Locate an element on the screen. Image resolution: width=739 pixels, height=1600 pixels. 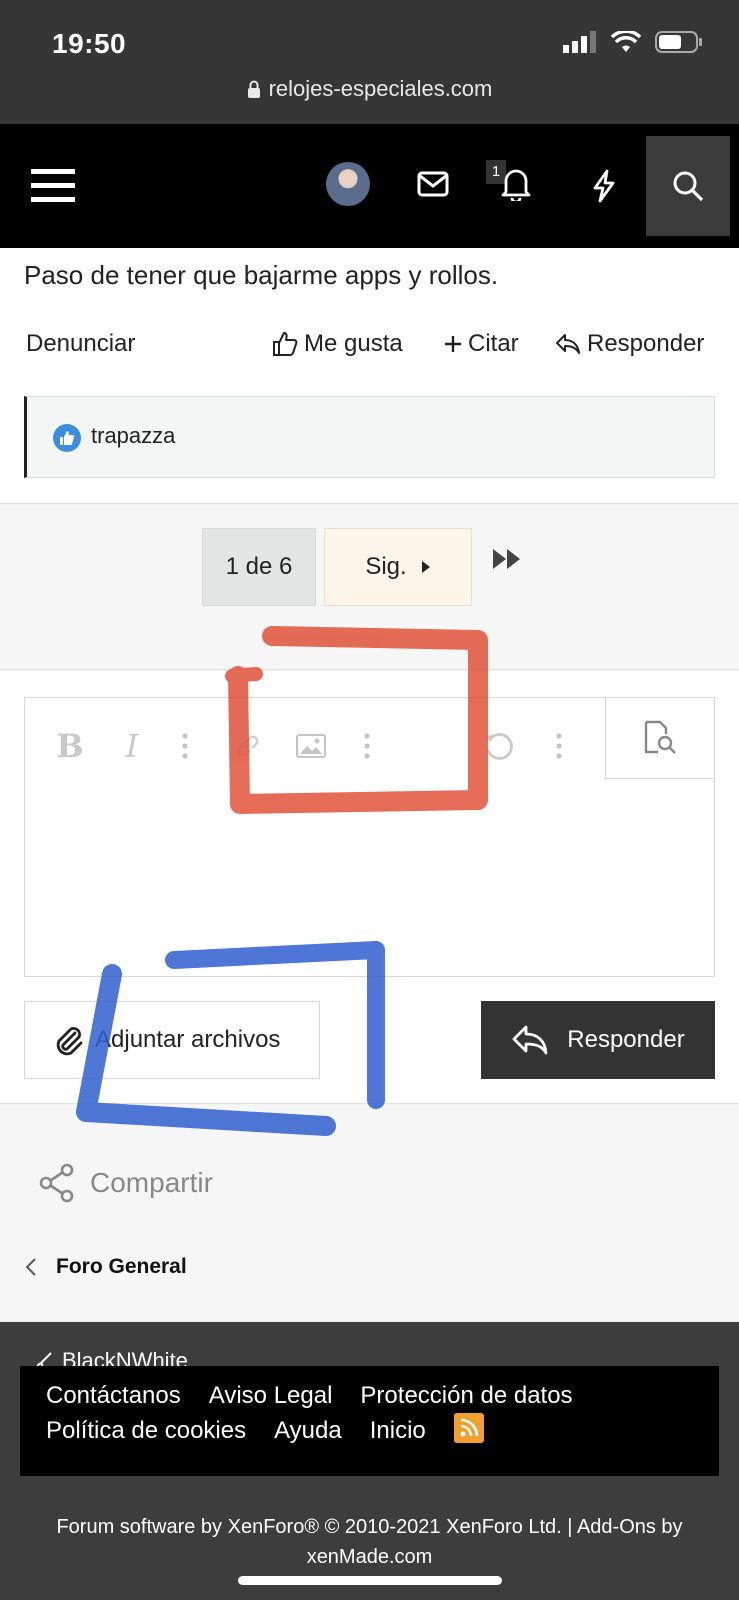
battery-icon is located at coordinates (678, 42).